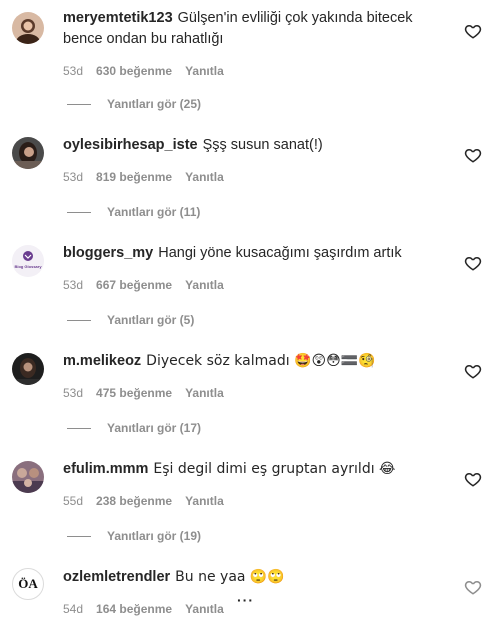  I want to click on comment-text: Hangi yöne kusacağımı şaşırdım artık, so click(280, 253).